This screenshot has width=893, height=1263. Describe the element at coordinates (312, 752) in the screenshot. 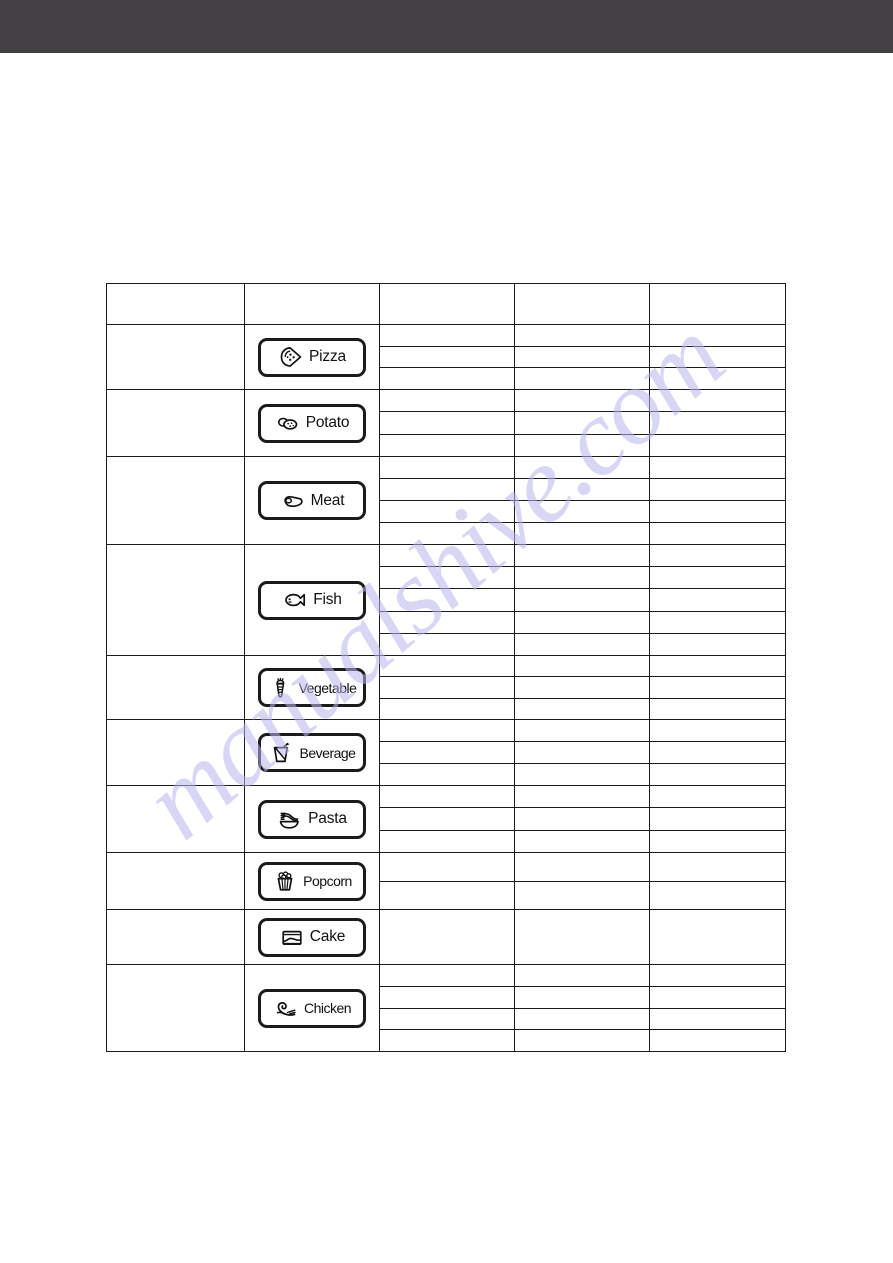

I see `preset-button-beverage: Beverage` at that location.